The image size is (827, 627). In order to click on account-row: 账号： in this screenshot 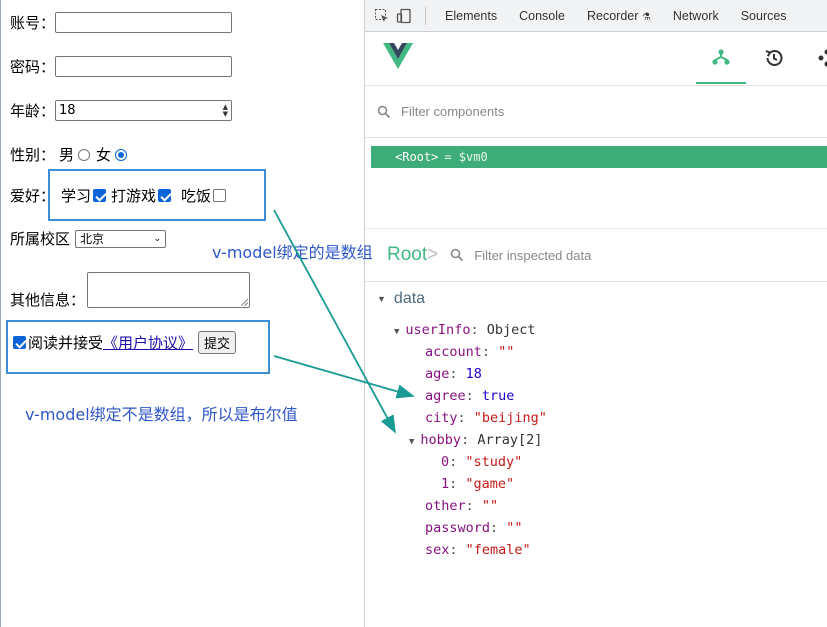, I will do `click(121, 22)`.